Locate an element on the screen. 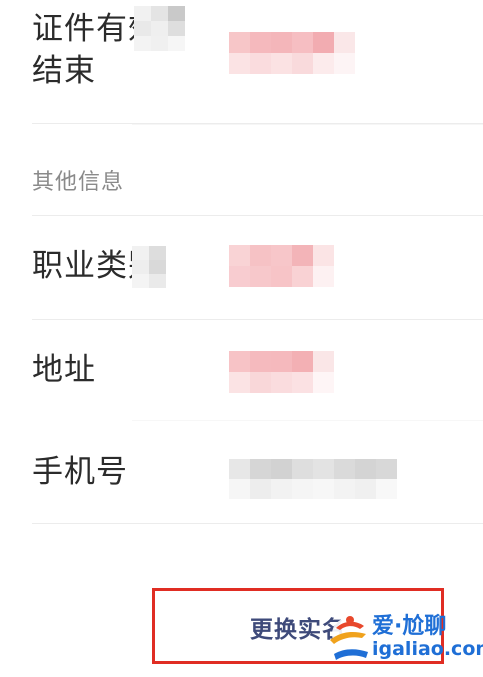 The image size is (483, 677). occupation-value-mosaic is located at coordinates (281, 266).